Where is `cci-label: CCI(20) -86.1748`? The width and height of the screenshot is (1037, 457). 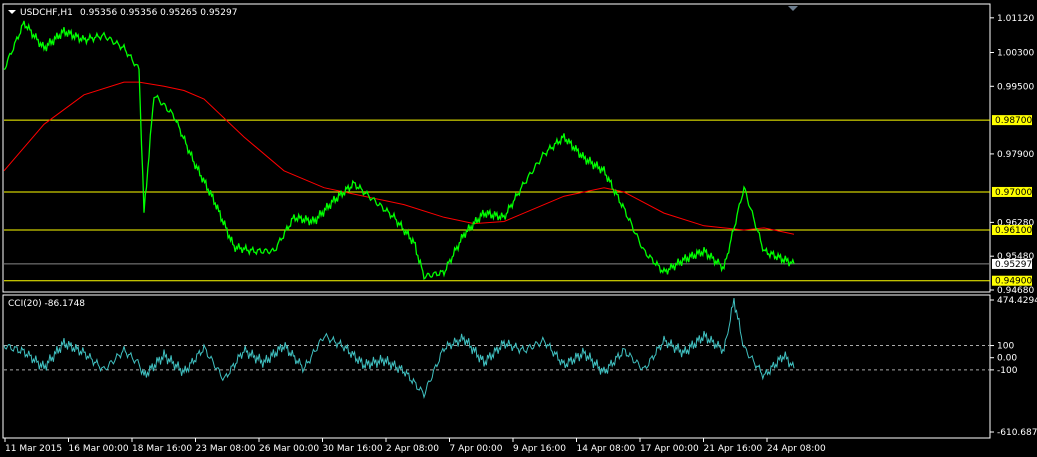 cci-label: CCI(20) -86.1748 is located at coordinates (46, 304).